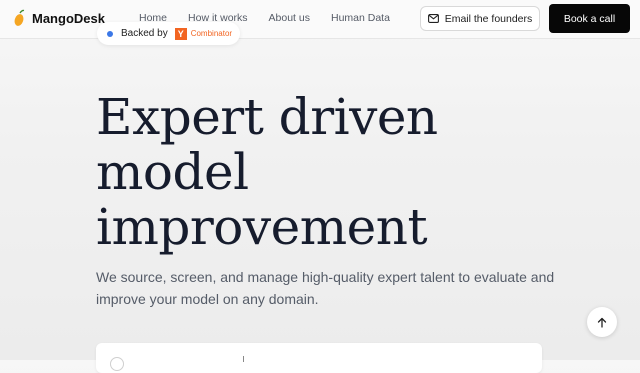  Describe the element at coordinates (243, 359) in the screenshot. I see `card-marker` at that location.